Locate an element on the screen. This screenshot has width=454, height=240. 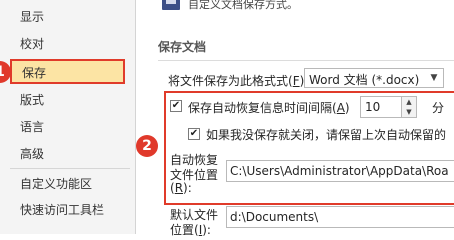
keep-last-version-label: 如果我没保存就关闭，请保留上次自动保留的 is located at coordinates (326, 135).